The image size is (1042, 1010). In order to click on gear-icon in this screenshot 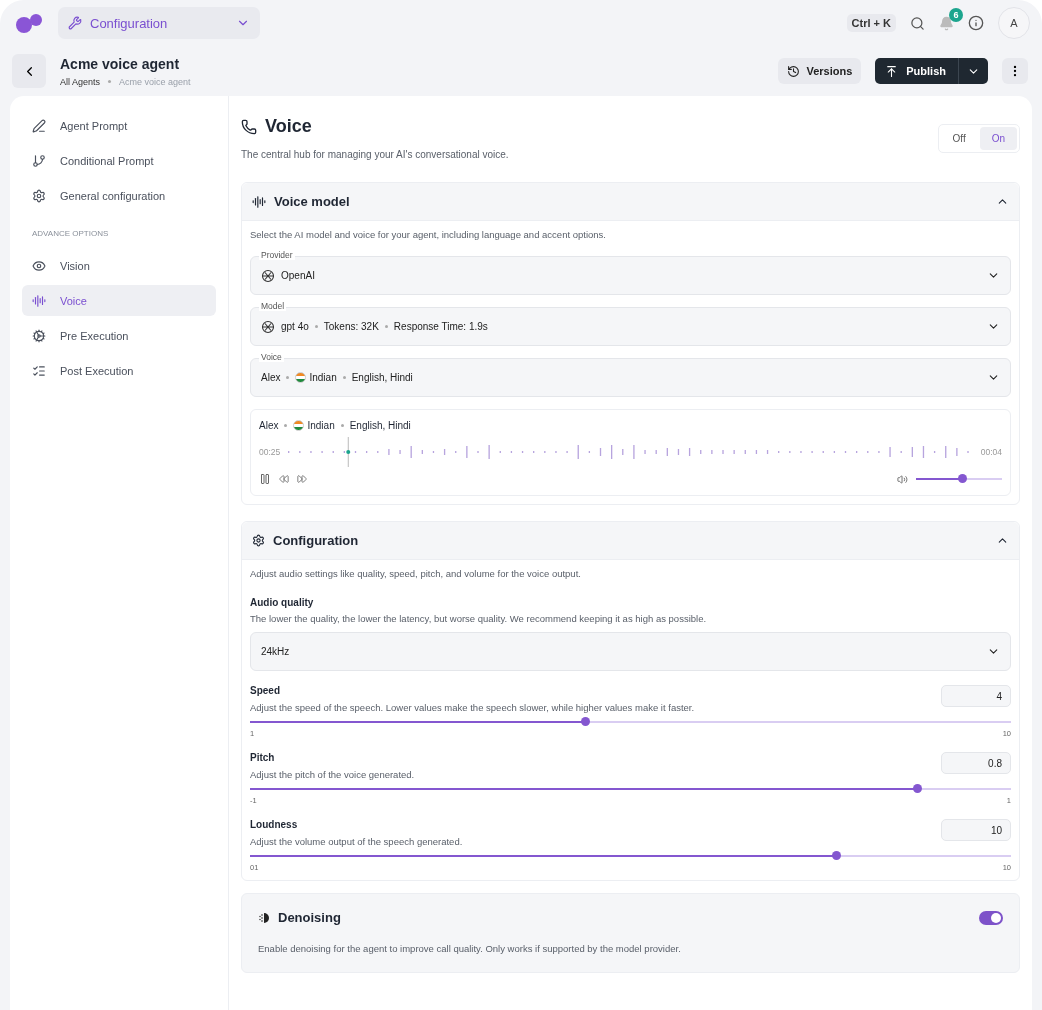, I will do `click(39, 335)`.